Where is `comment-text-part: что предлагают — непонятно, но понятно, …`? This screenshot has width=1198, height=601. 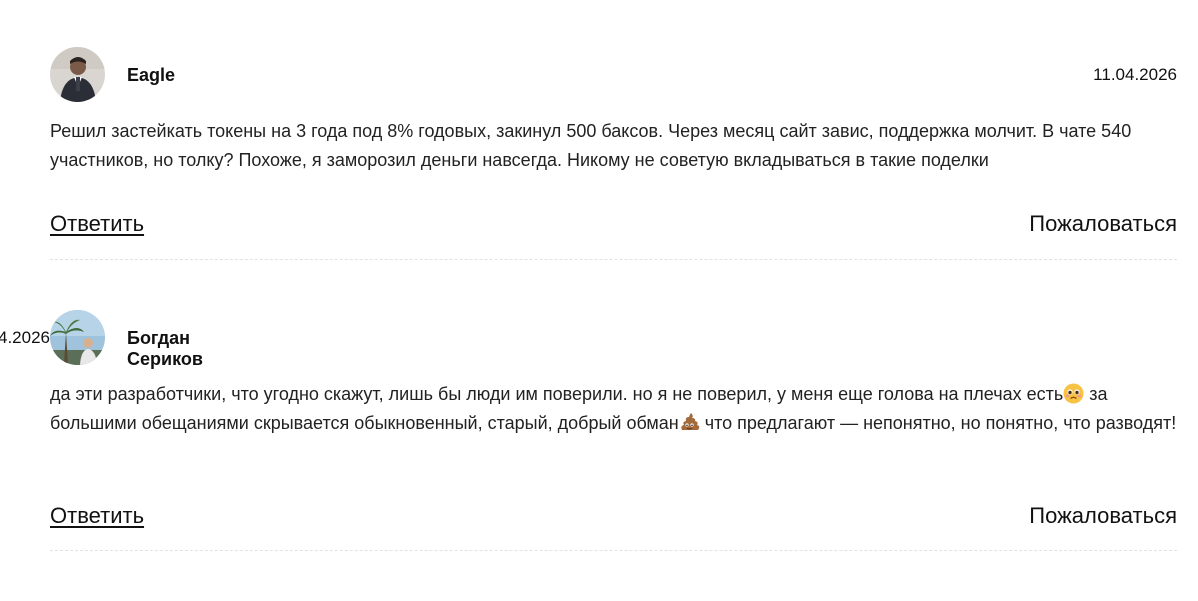 comment-text-part: что предлагают — непонятно, но понятно, … is located at coordinates (938, 423).